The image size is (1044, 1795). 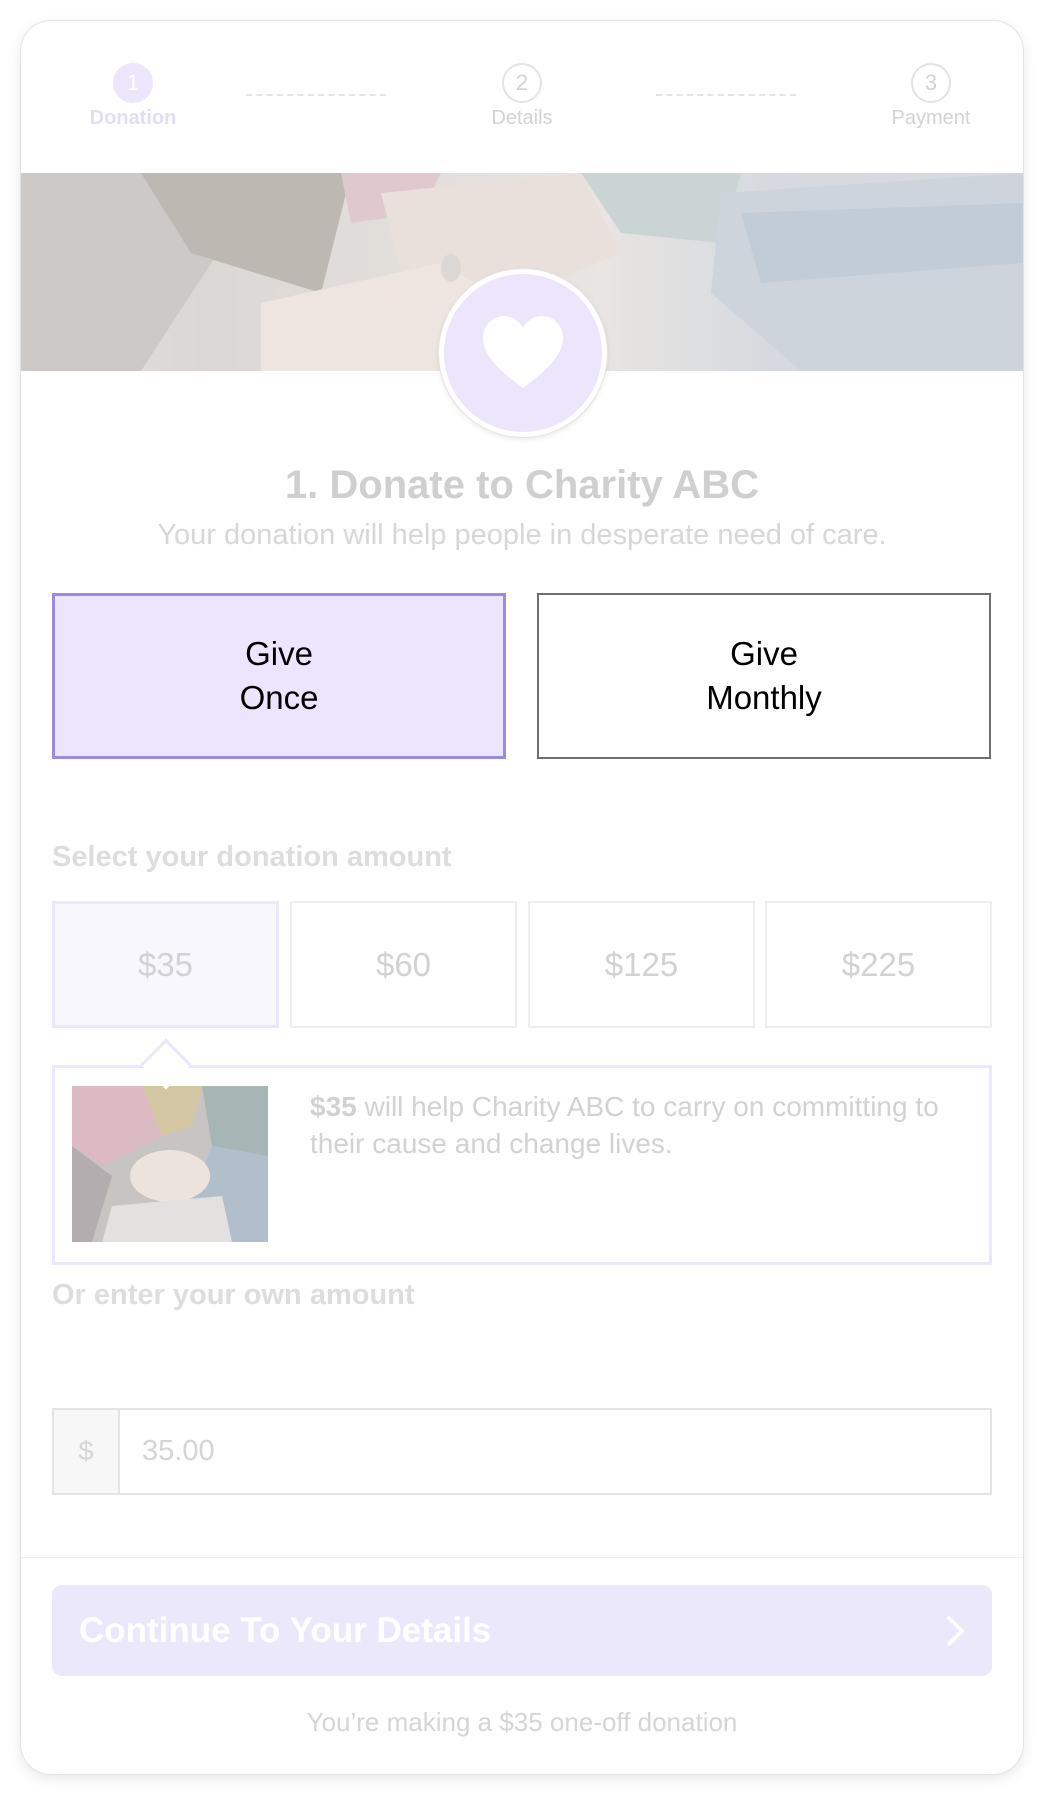 What do you see at coordinates (252, 857) in the screenshot?
I see `amount-section-label: Select your donation amount` at bounding box center [252, 857].